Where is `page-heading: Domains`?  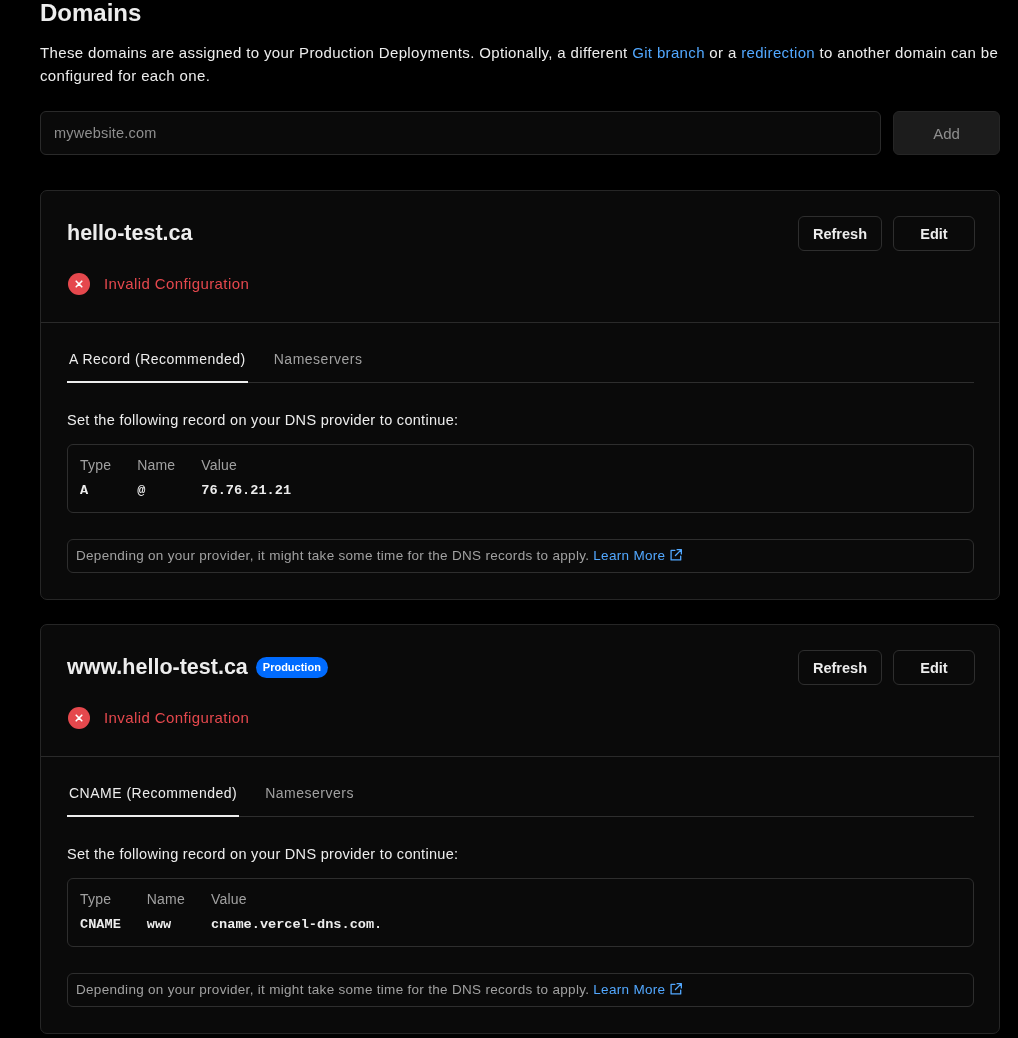 page-heading: Domains is located at coordinates (91, 13).